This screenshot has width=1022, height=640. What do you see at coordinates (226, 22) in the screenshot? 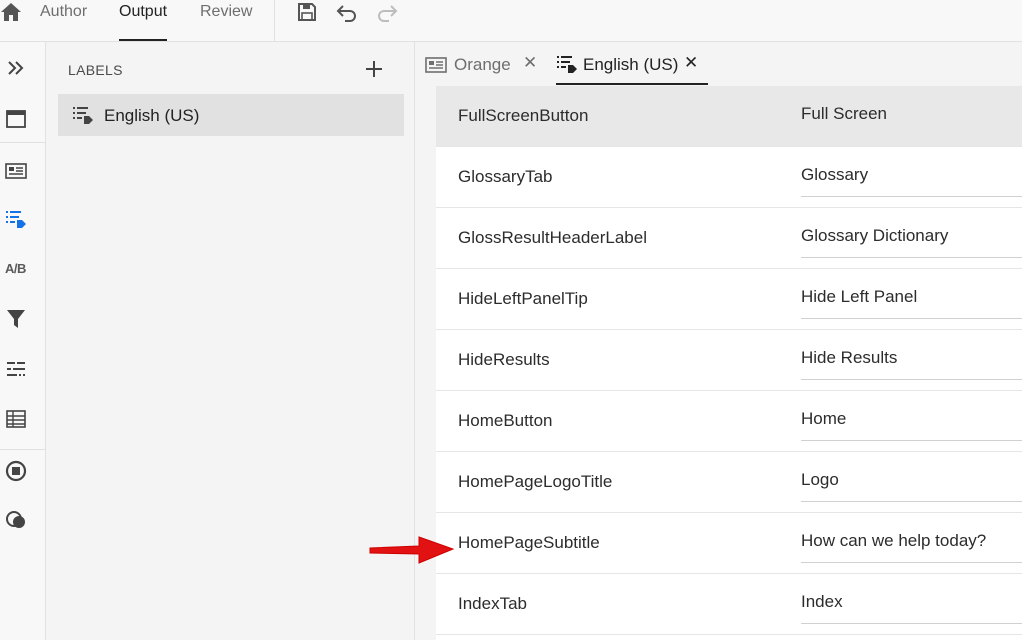
I see `tab-review: Review` at bounding box center [226, 22].